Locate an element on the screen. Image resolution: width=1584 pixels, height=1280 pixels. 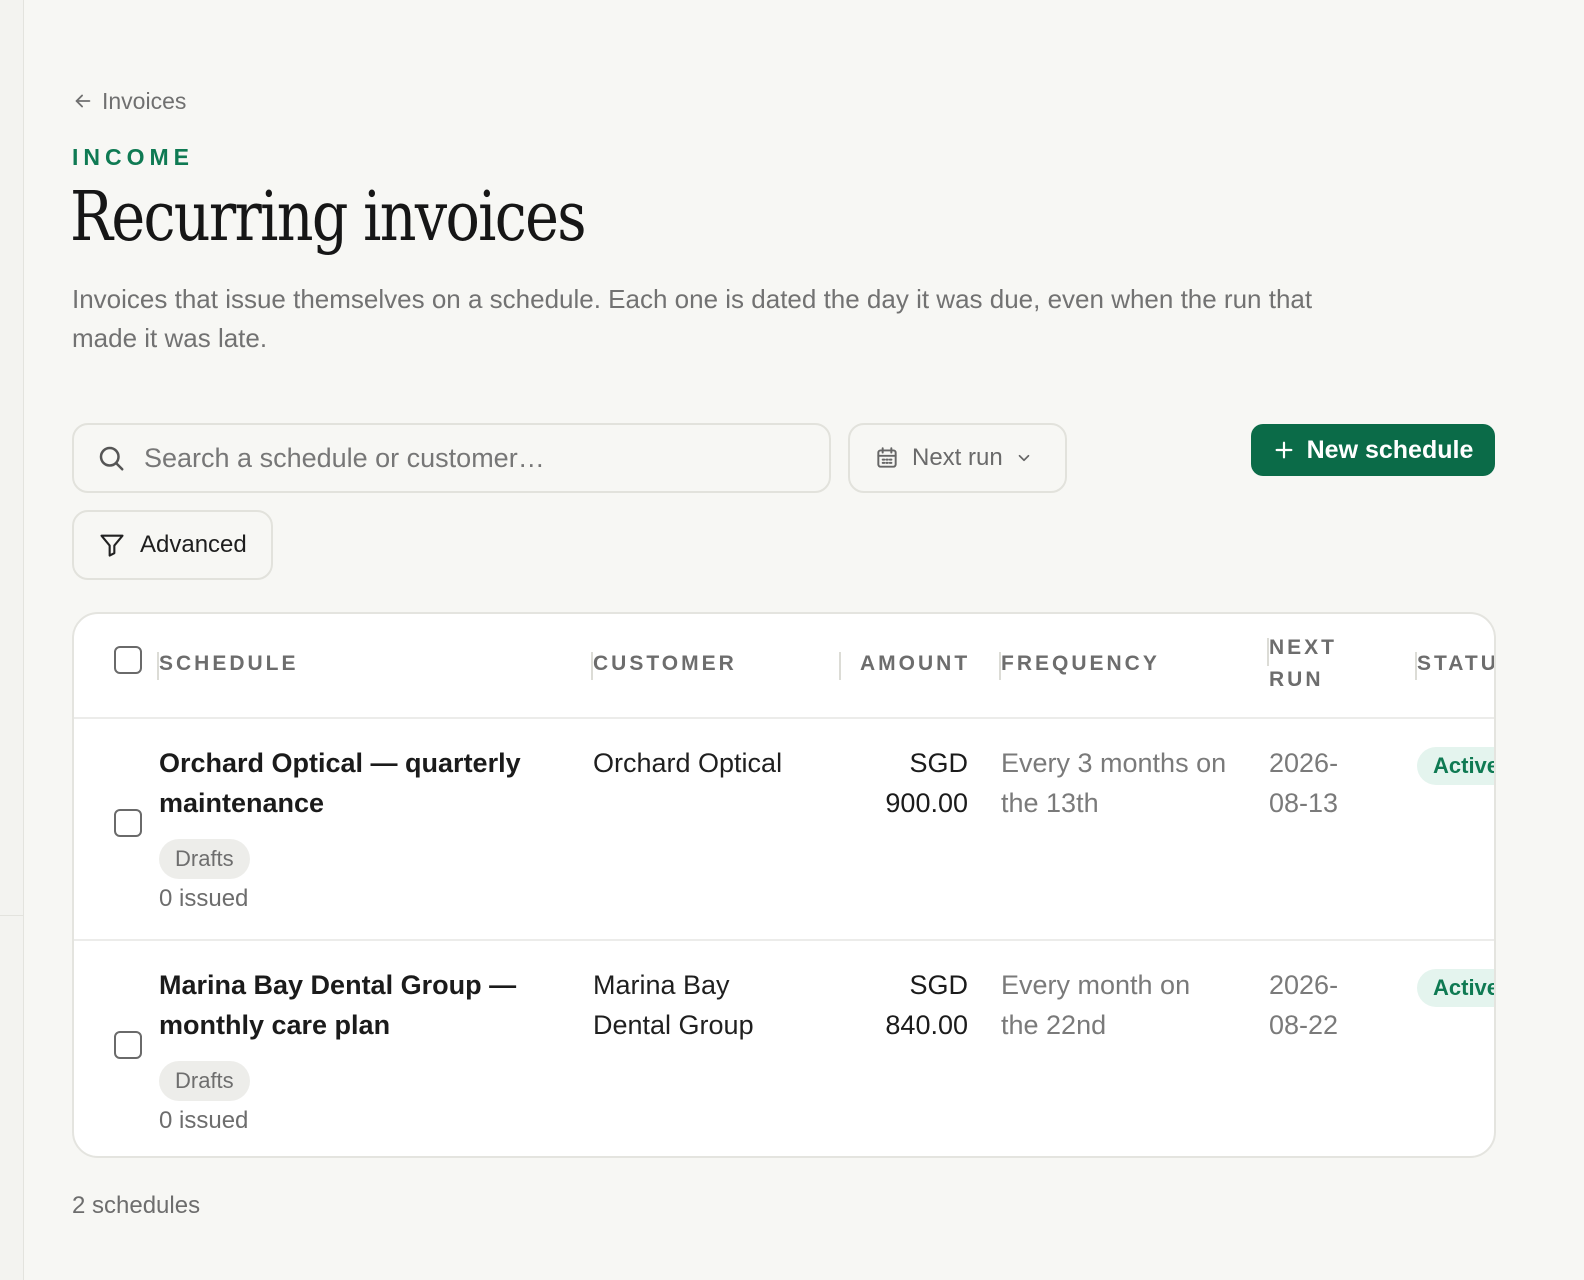
advanced-filter-button: Advanced is located at coordinates (172, 545).